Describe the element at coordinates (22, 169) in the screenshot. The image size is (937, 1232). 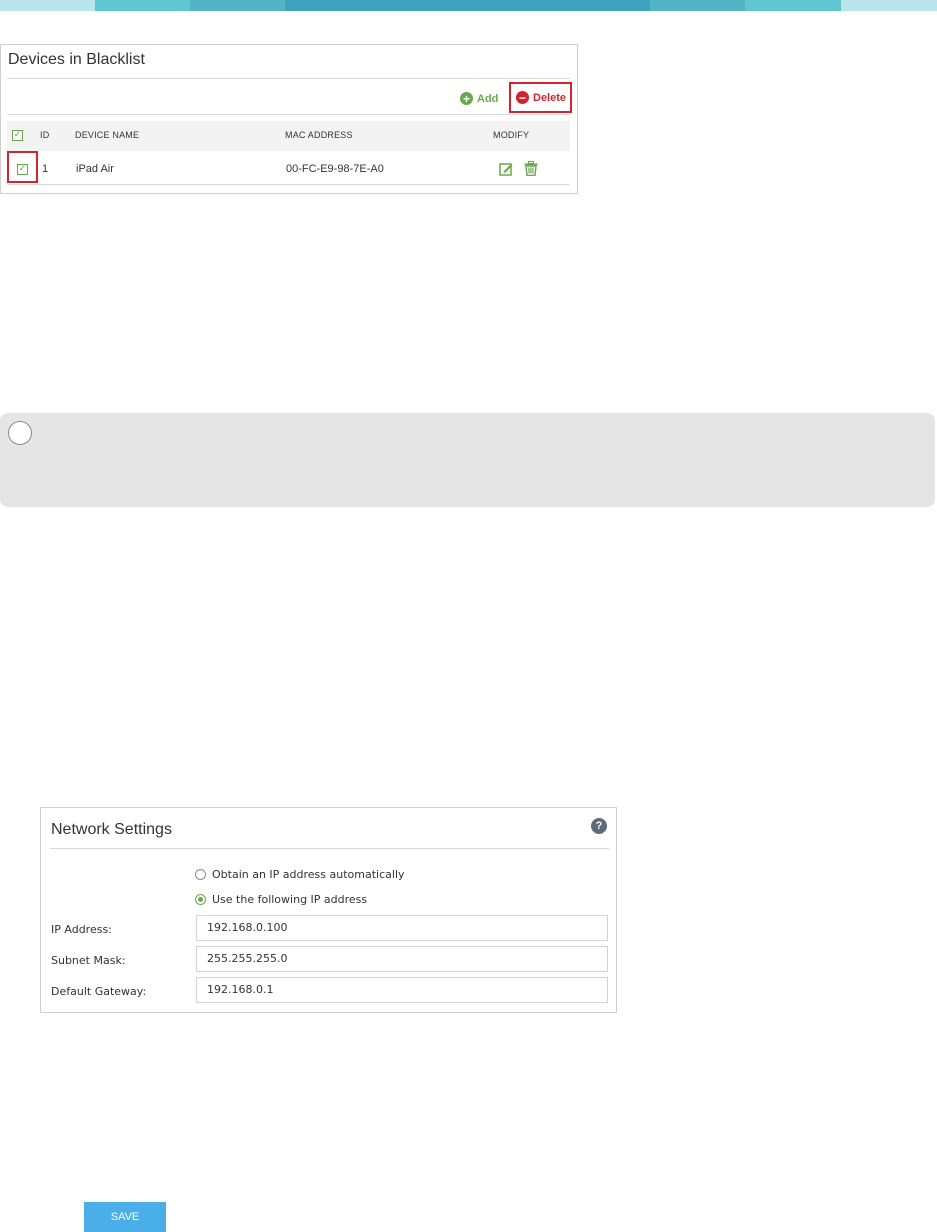
I see `row-checkbox: ✓` at that location.